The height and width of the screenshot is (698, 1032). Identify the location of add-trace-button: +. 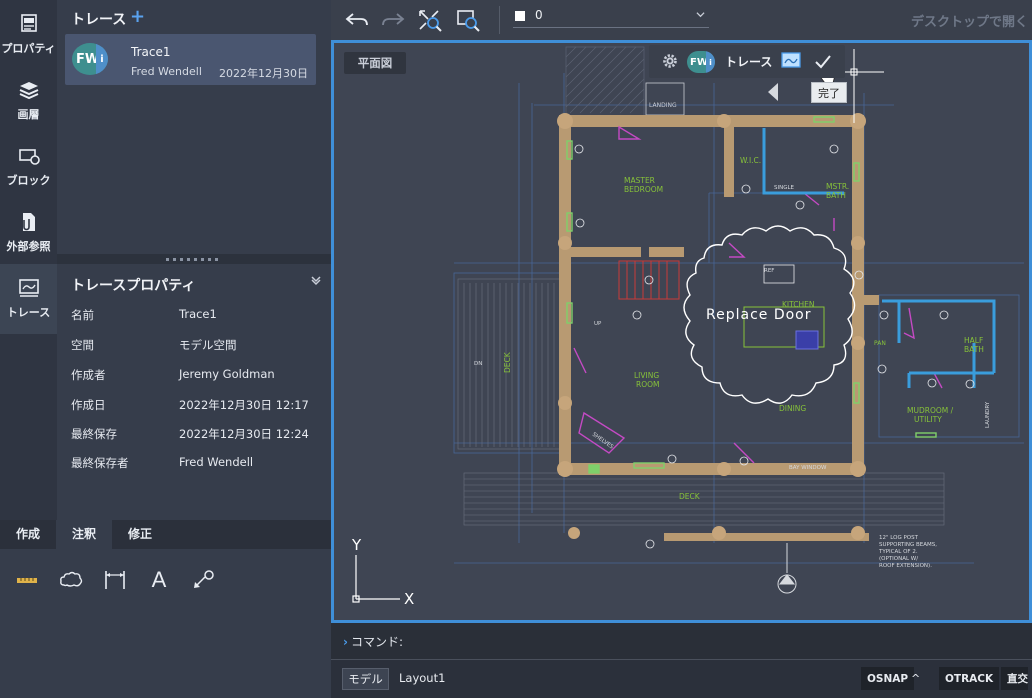
(137, 16).